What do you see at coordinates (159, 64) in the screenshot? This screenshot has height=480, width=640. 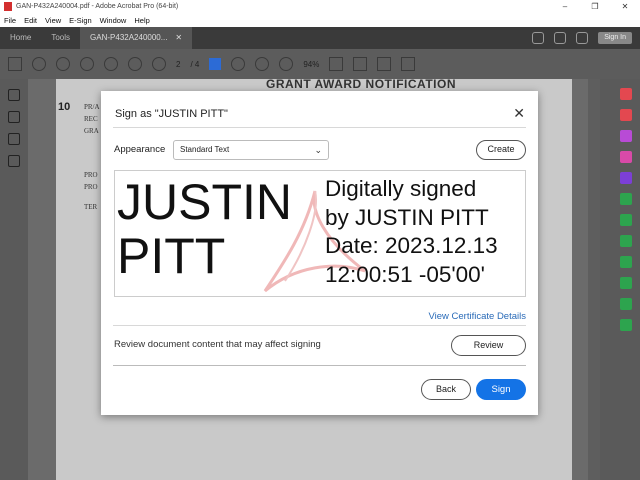 I see `next-page-icon` at bounding box center [159, 64].